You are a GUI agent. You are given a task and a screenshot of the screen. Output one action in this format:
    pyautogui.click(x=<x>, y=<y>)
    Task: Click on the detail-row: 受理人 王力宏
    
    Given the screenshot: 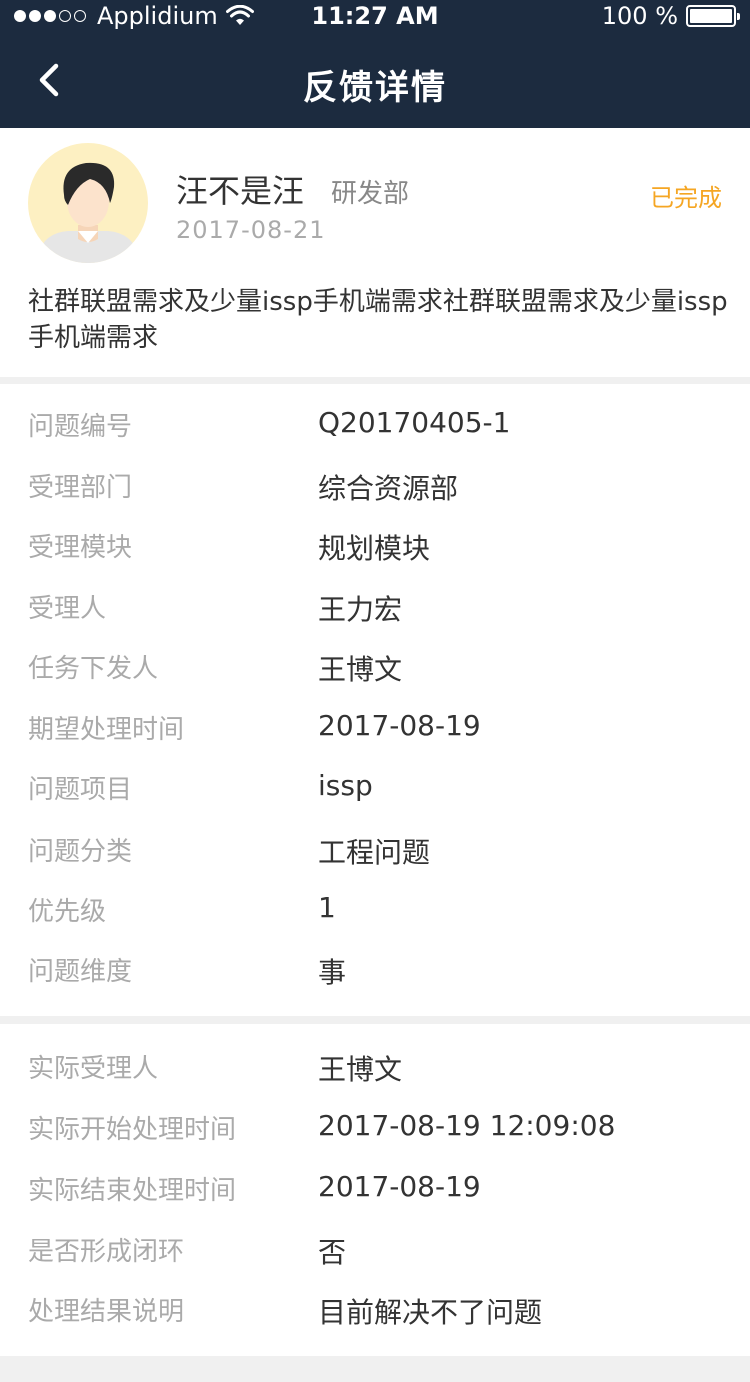 What is the action you would take?
    pyautogui.click(x=375, y=608)
    